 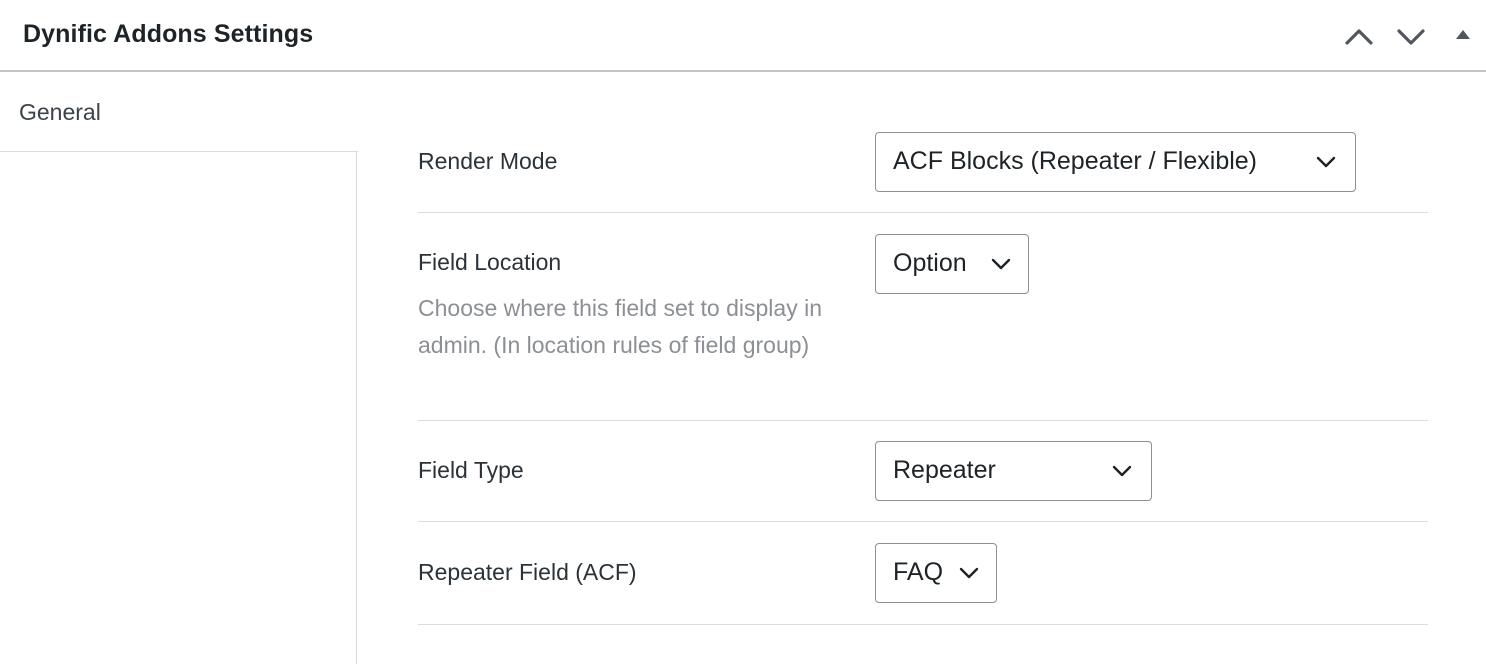 I want to click on move-up-button, so click(x=1359, y=37).